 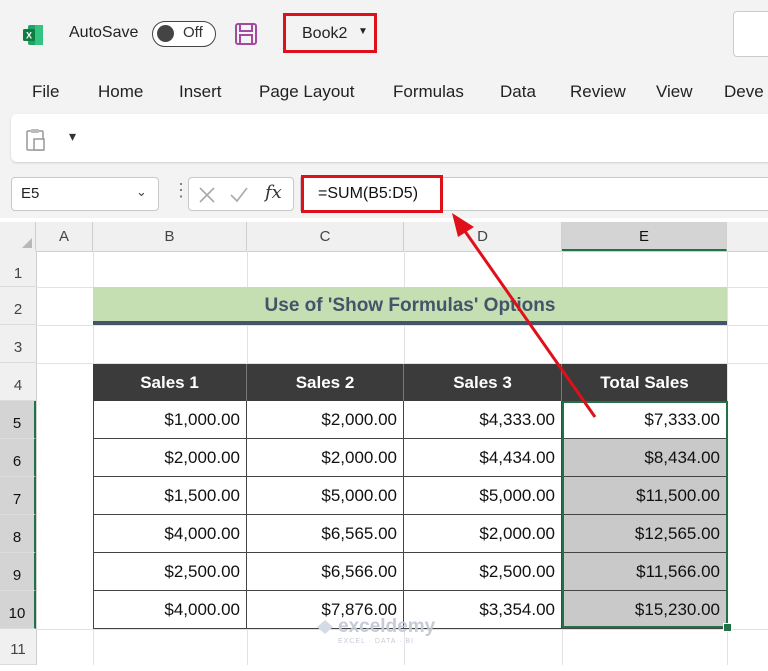 What do you see at coordinates (45, 92) in the screenshot?
I see `tab-file: File` at bounding box center [45, 92].